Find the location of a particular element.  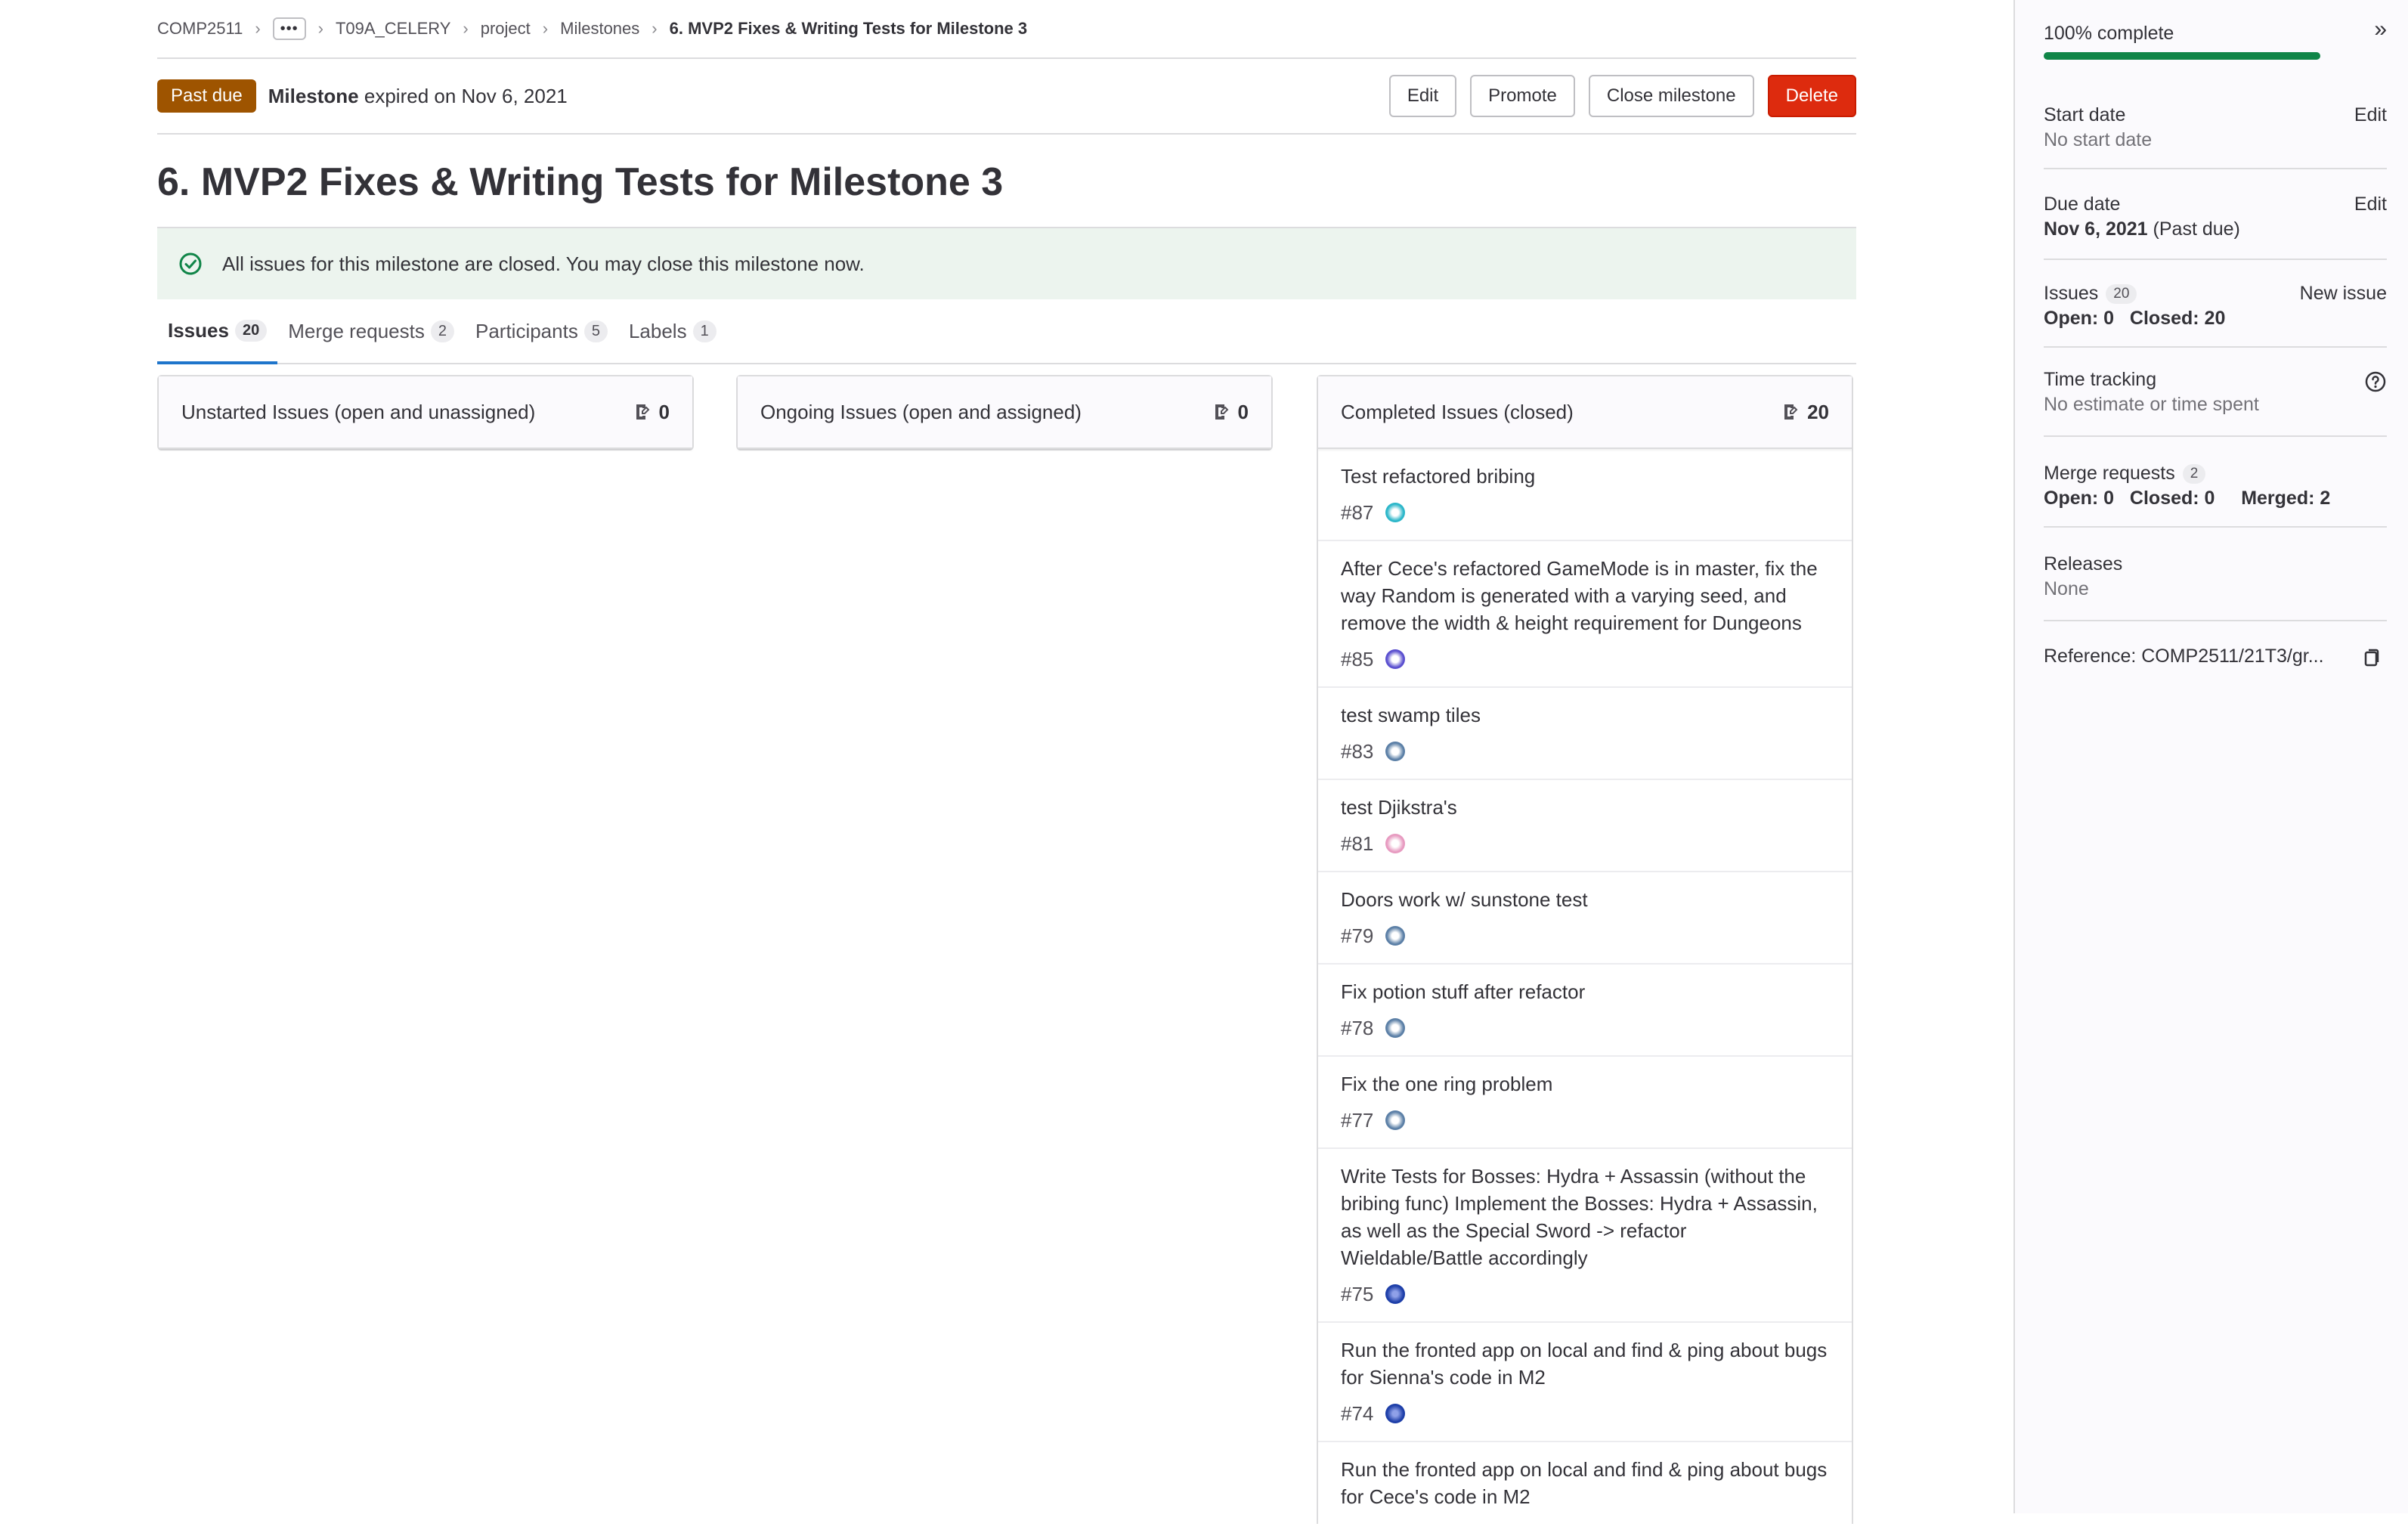

past-due-badge: Past due is located at coordinates (206, 96).